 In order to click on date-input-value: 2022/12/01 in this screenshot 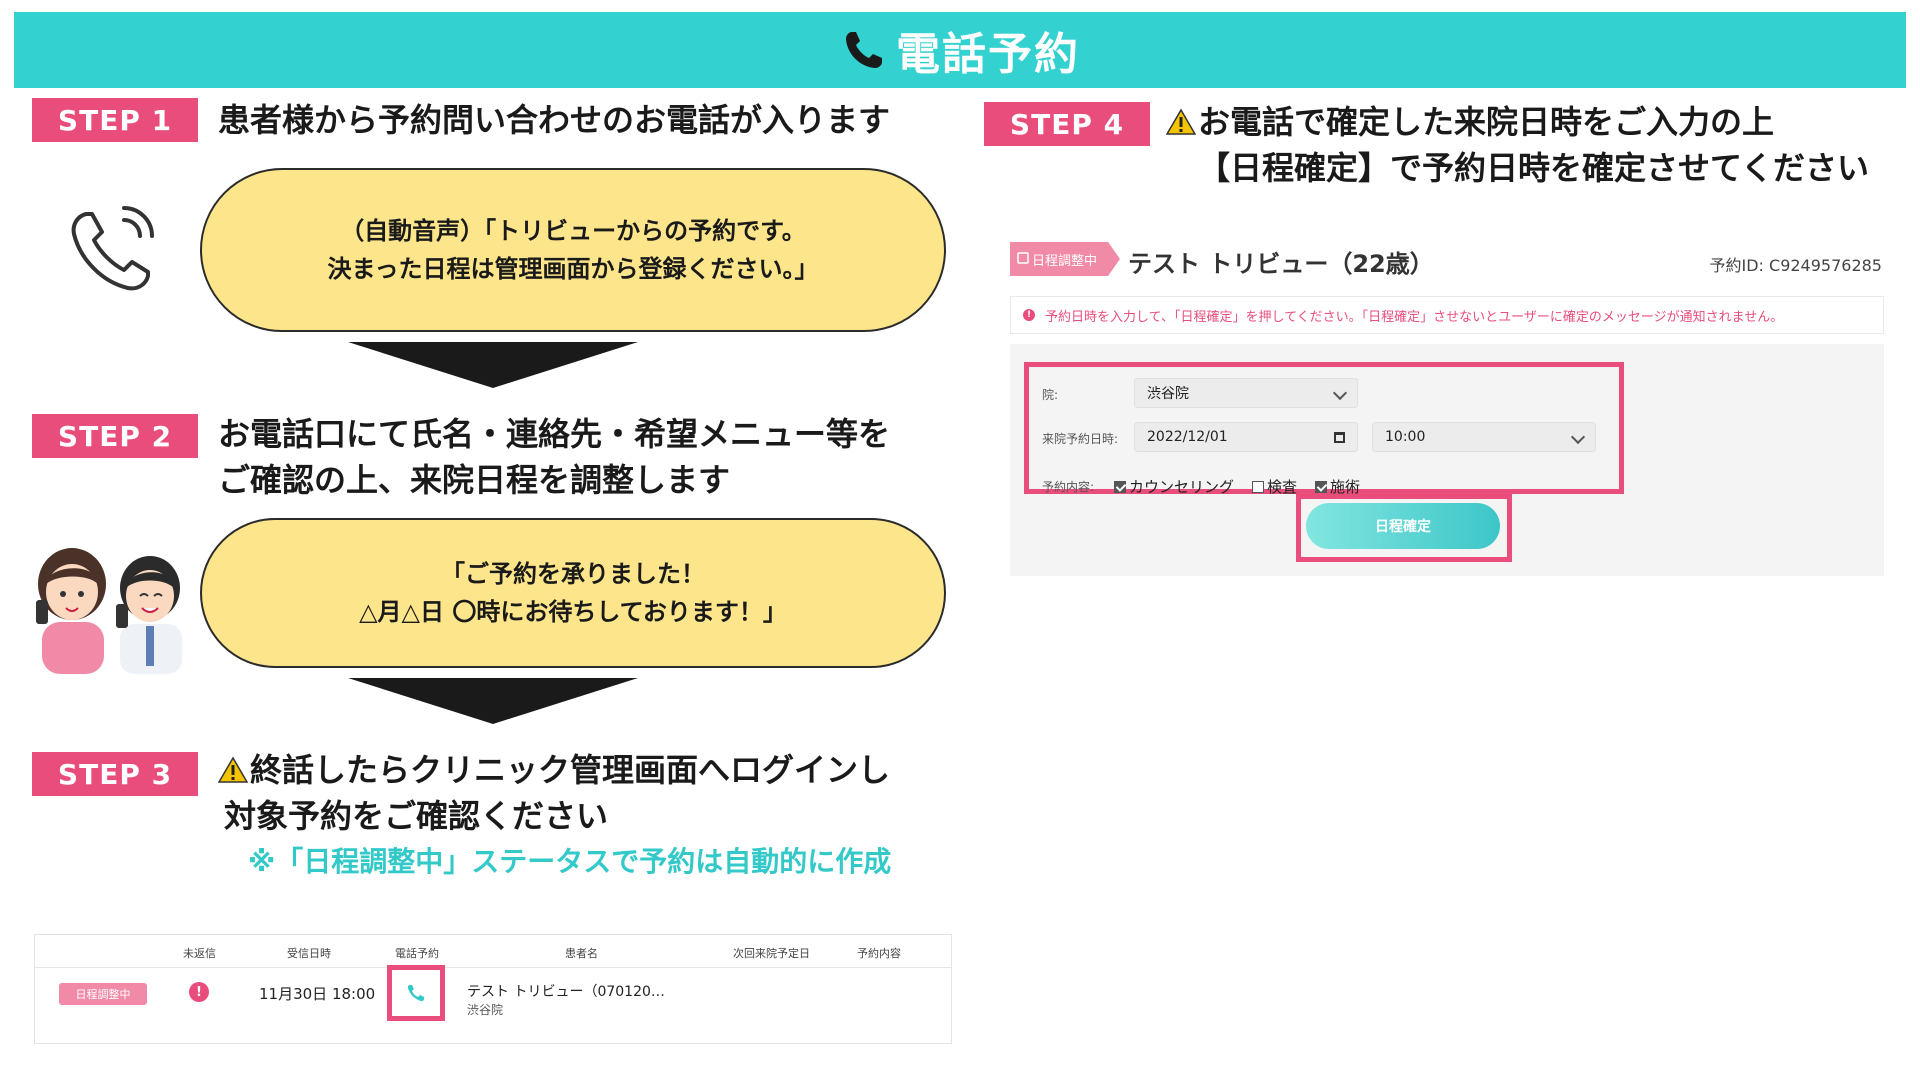, I will do `click(1187, 437)`.